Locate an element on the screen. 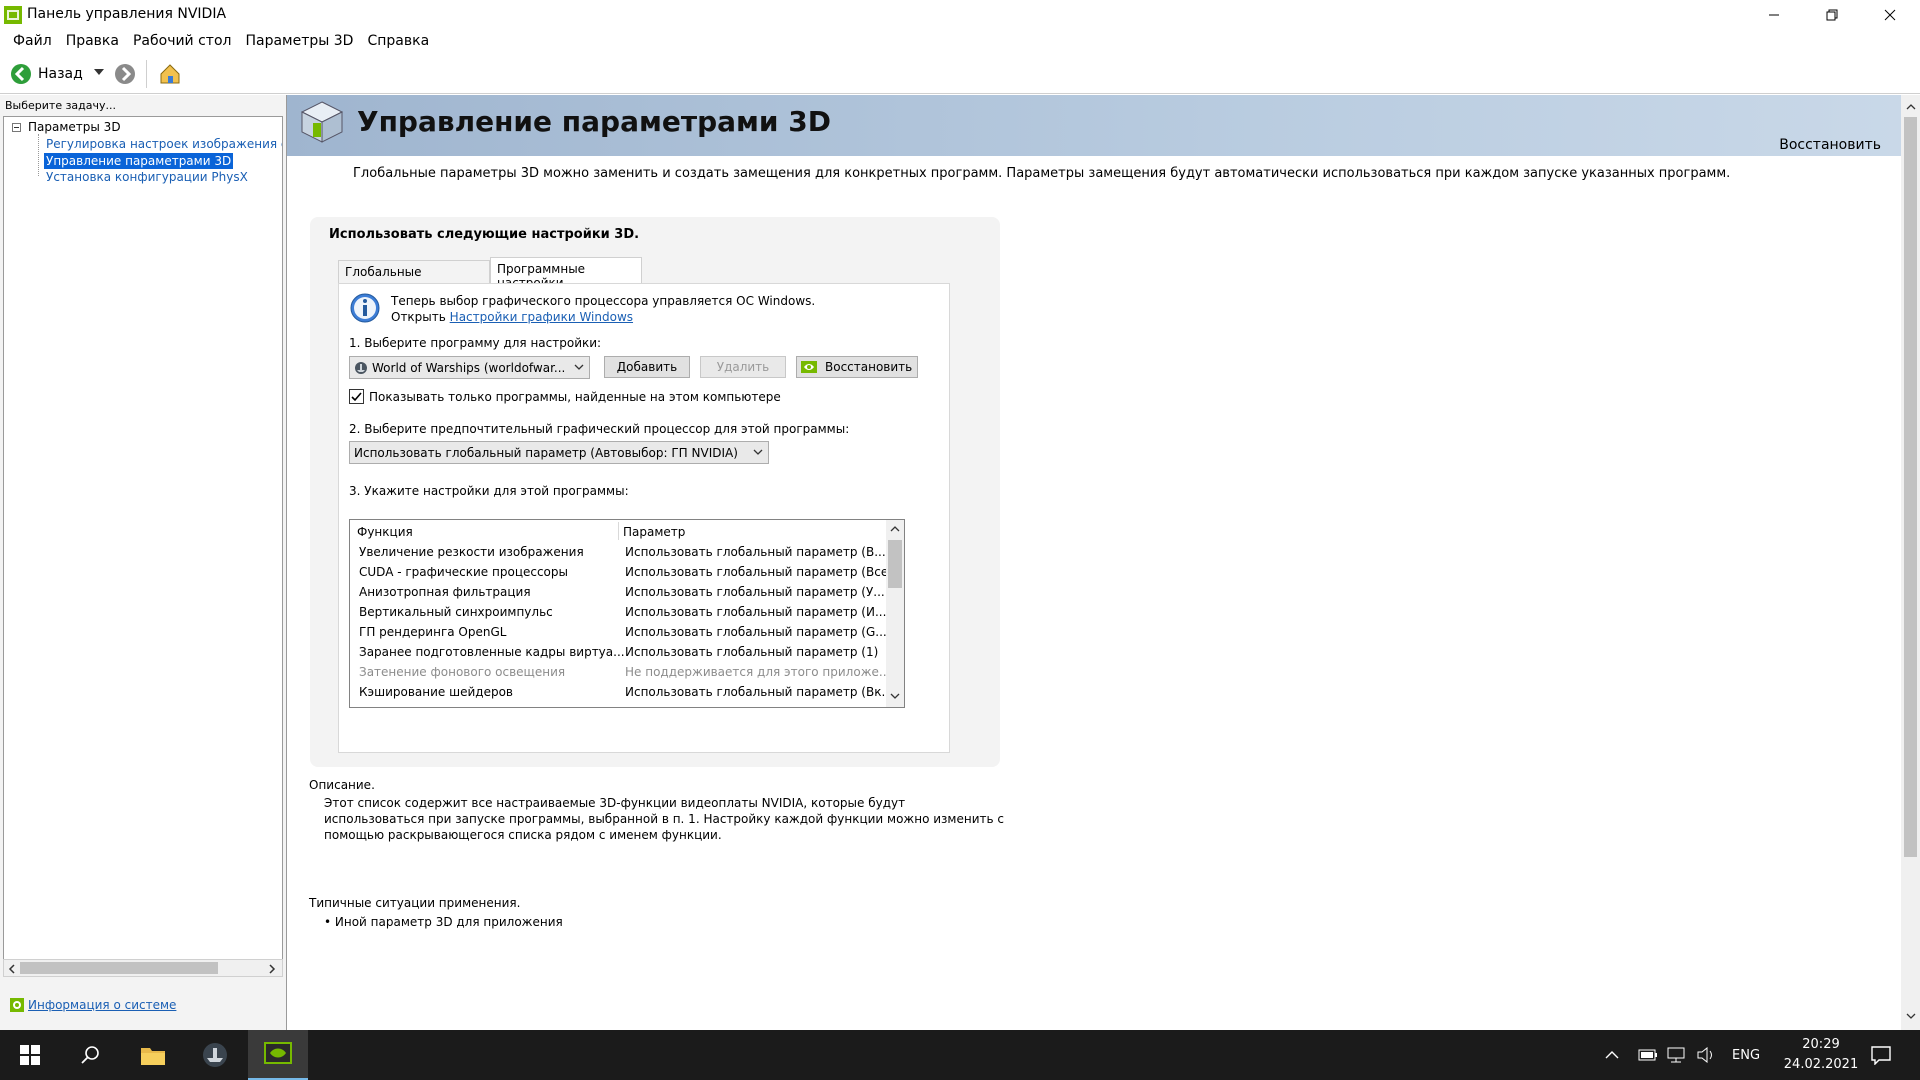 The image size is (1920, 1080). settings-header: Использовать следующие настройки 3D. is located at coordinates (484, 234).